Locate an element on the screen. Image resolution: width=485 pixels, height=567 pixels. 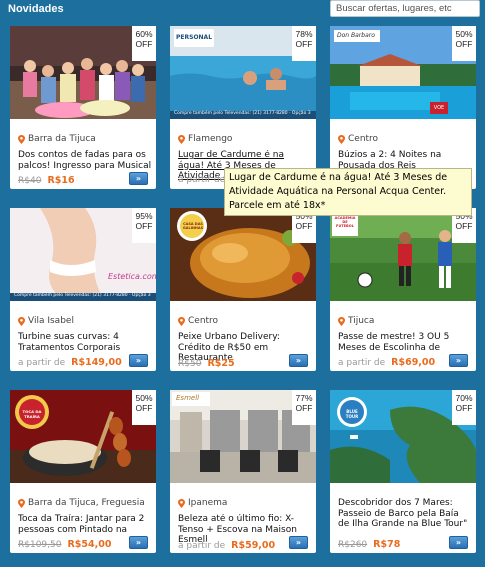
current-price: R$149,00 is located at coordinates (96, 362).